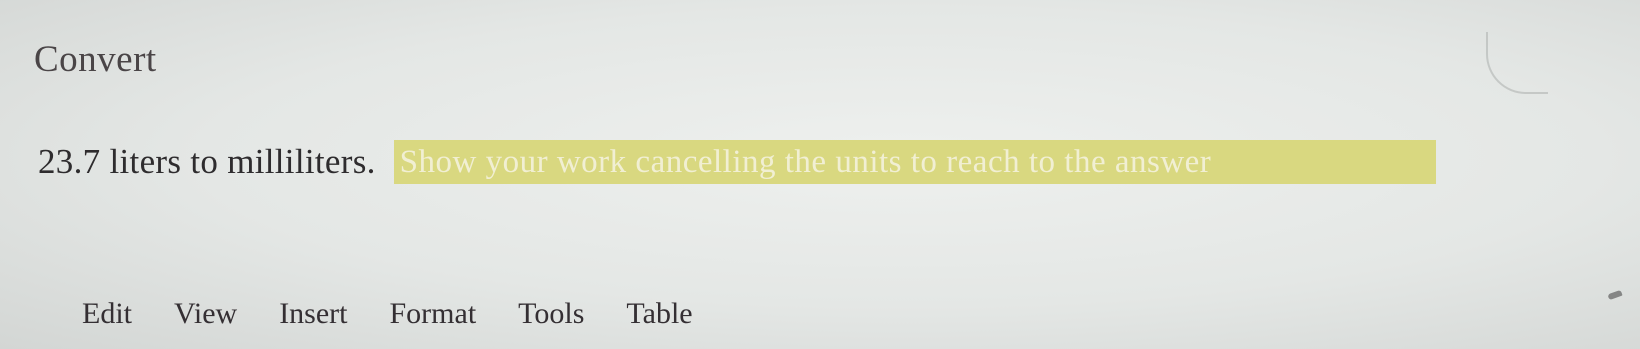  What do you see at coordinates (205, 314) in the screenshot?
I see `menu-view: View` at bounding box center [205, 314].